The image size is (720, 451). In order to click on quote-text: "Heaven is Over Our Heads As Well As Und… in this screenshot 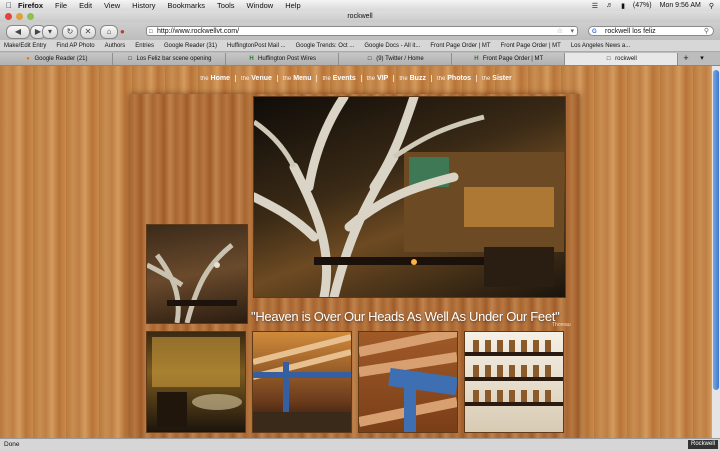, I will do `click(405, 316)`.